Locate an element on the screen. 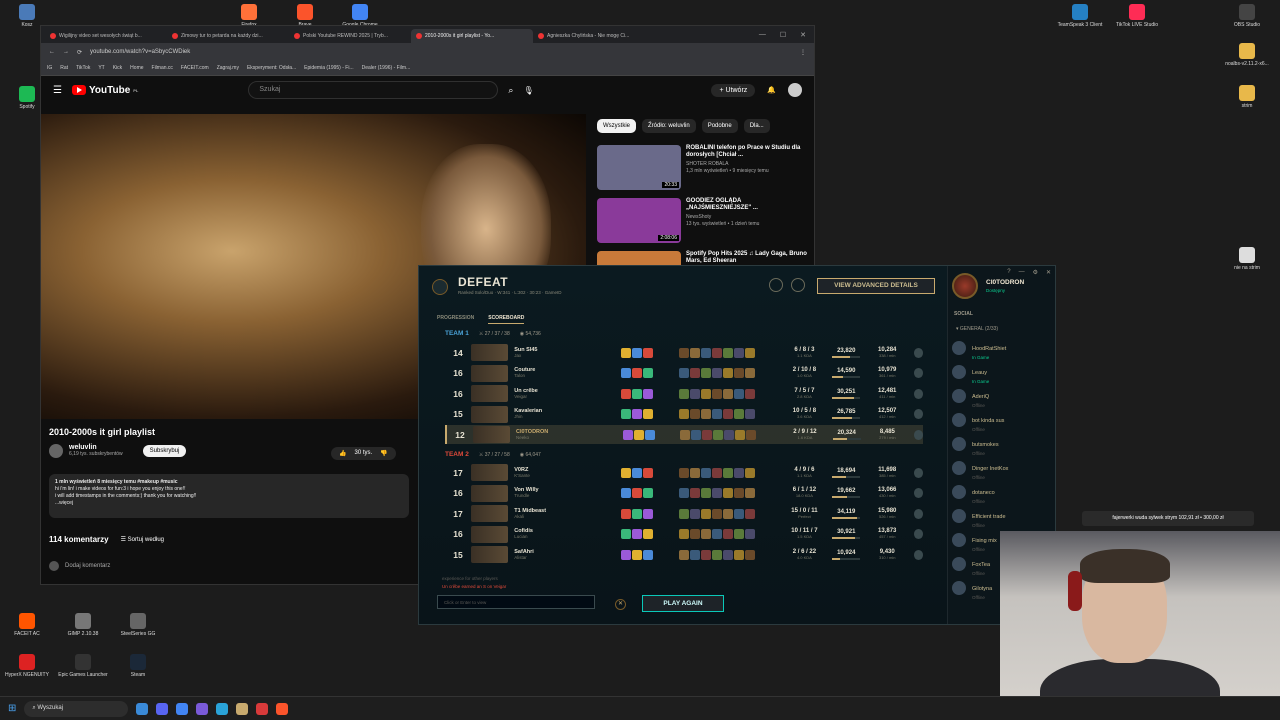 The width and height of the screenshot is (1280, 720). profile-status: Dostępny is located at coordinates (995, 290).